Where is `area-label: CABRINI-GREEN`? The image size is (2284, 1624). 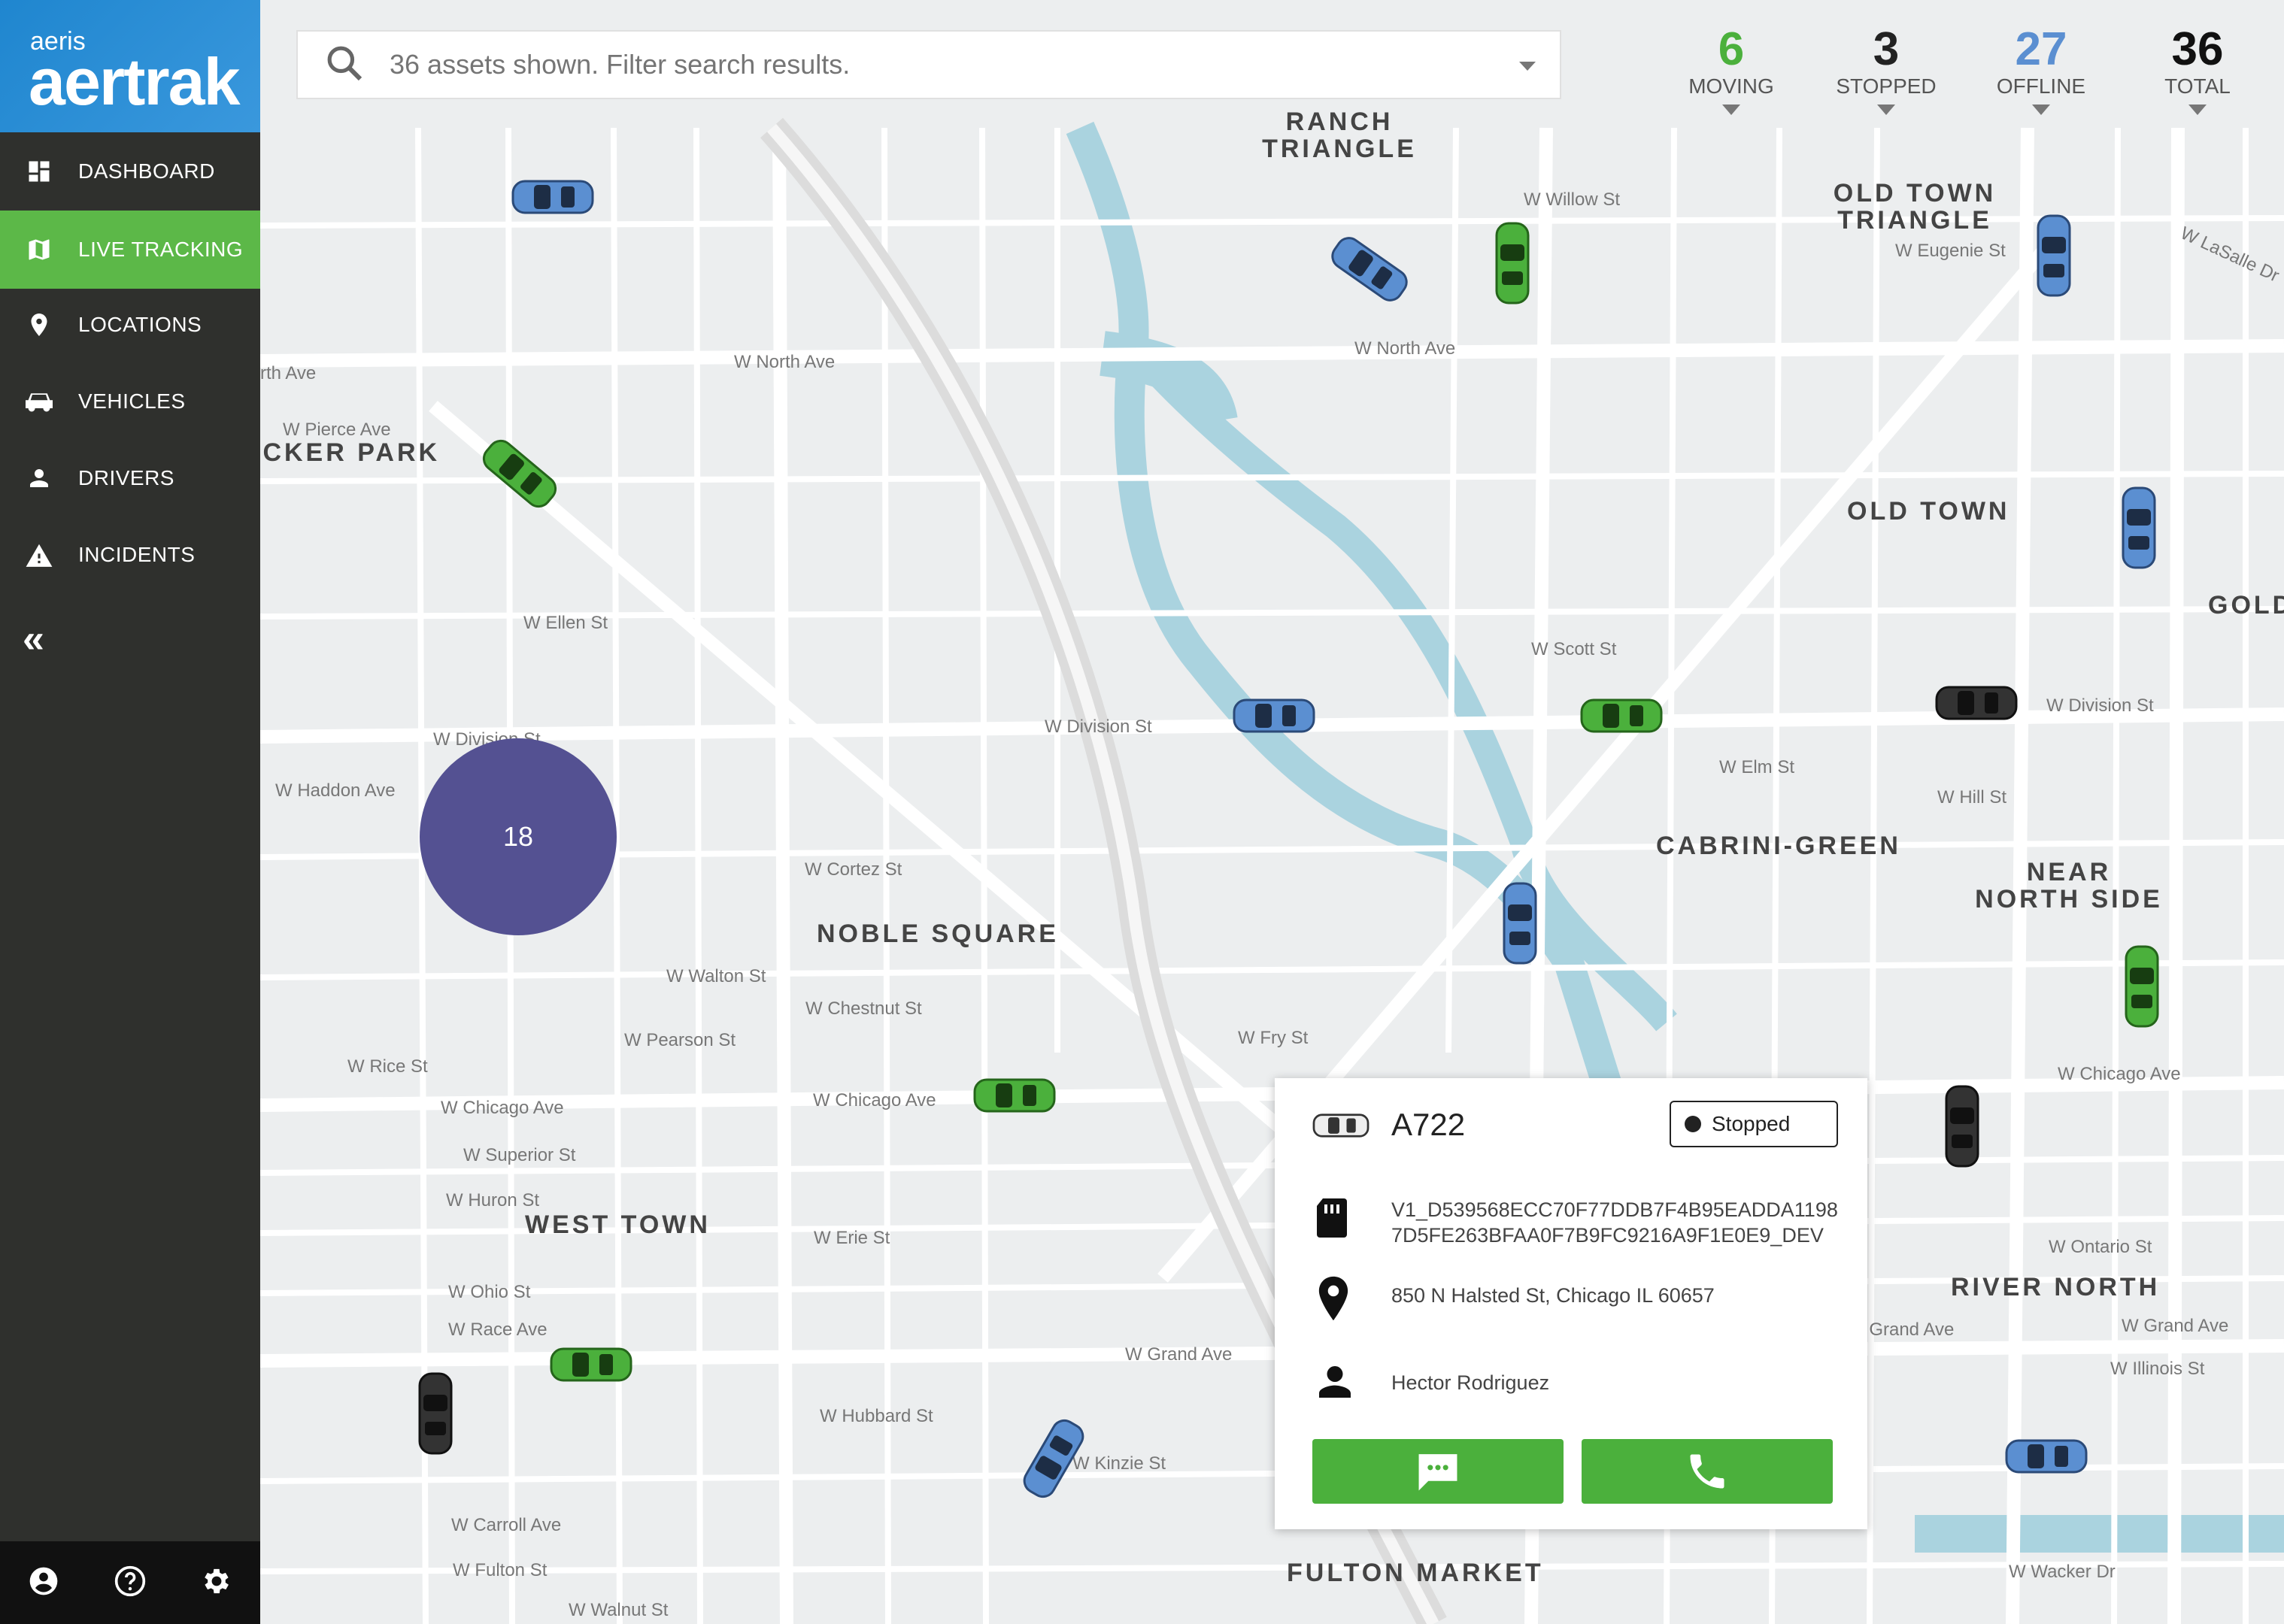
area-label: CABRINI-GREEN is located at coordinates (1779, 846).